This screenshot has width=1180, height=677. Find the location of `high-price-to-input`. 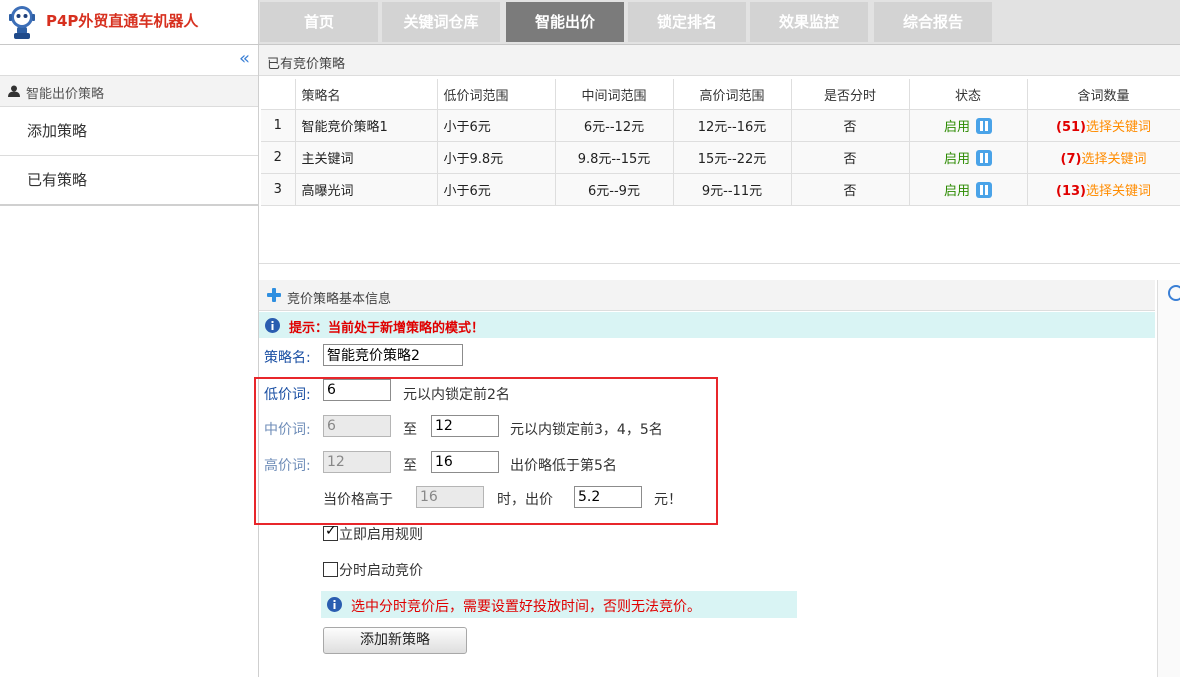

high-price-to-input is located at coordinates (465, 462).